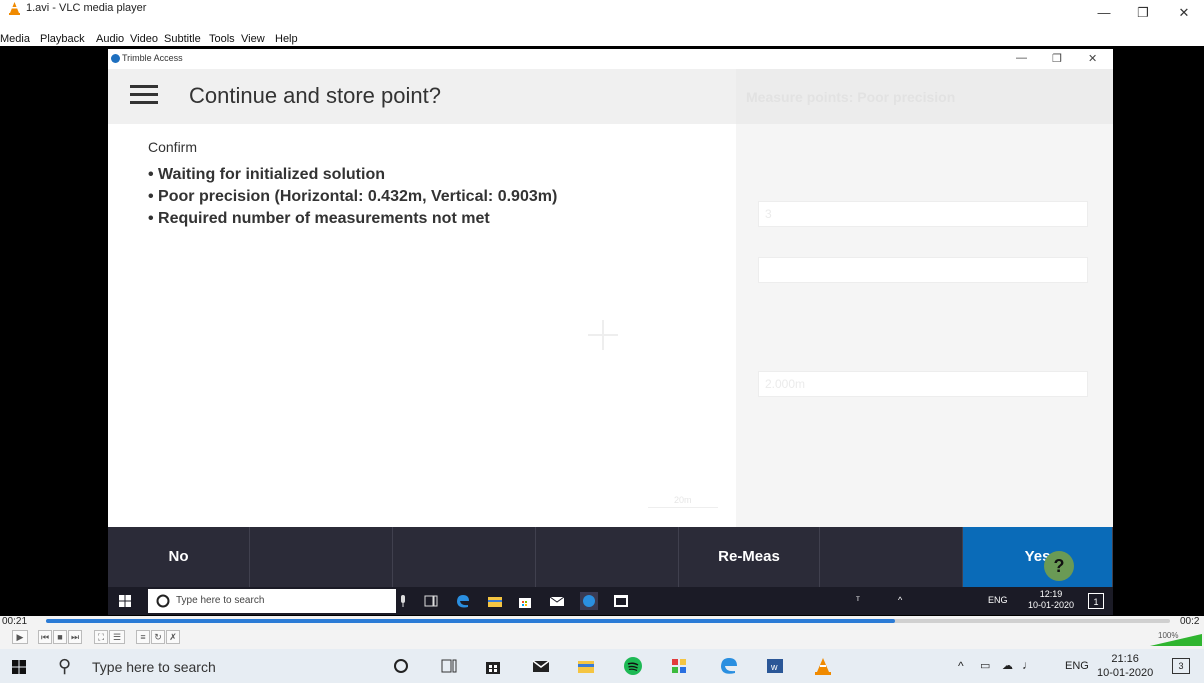  Describe the element at coordinates (152, 58) in the screenshot. I see `trimble-window-title: Trimble Access` at that location.